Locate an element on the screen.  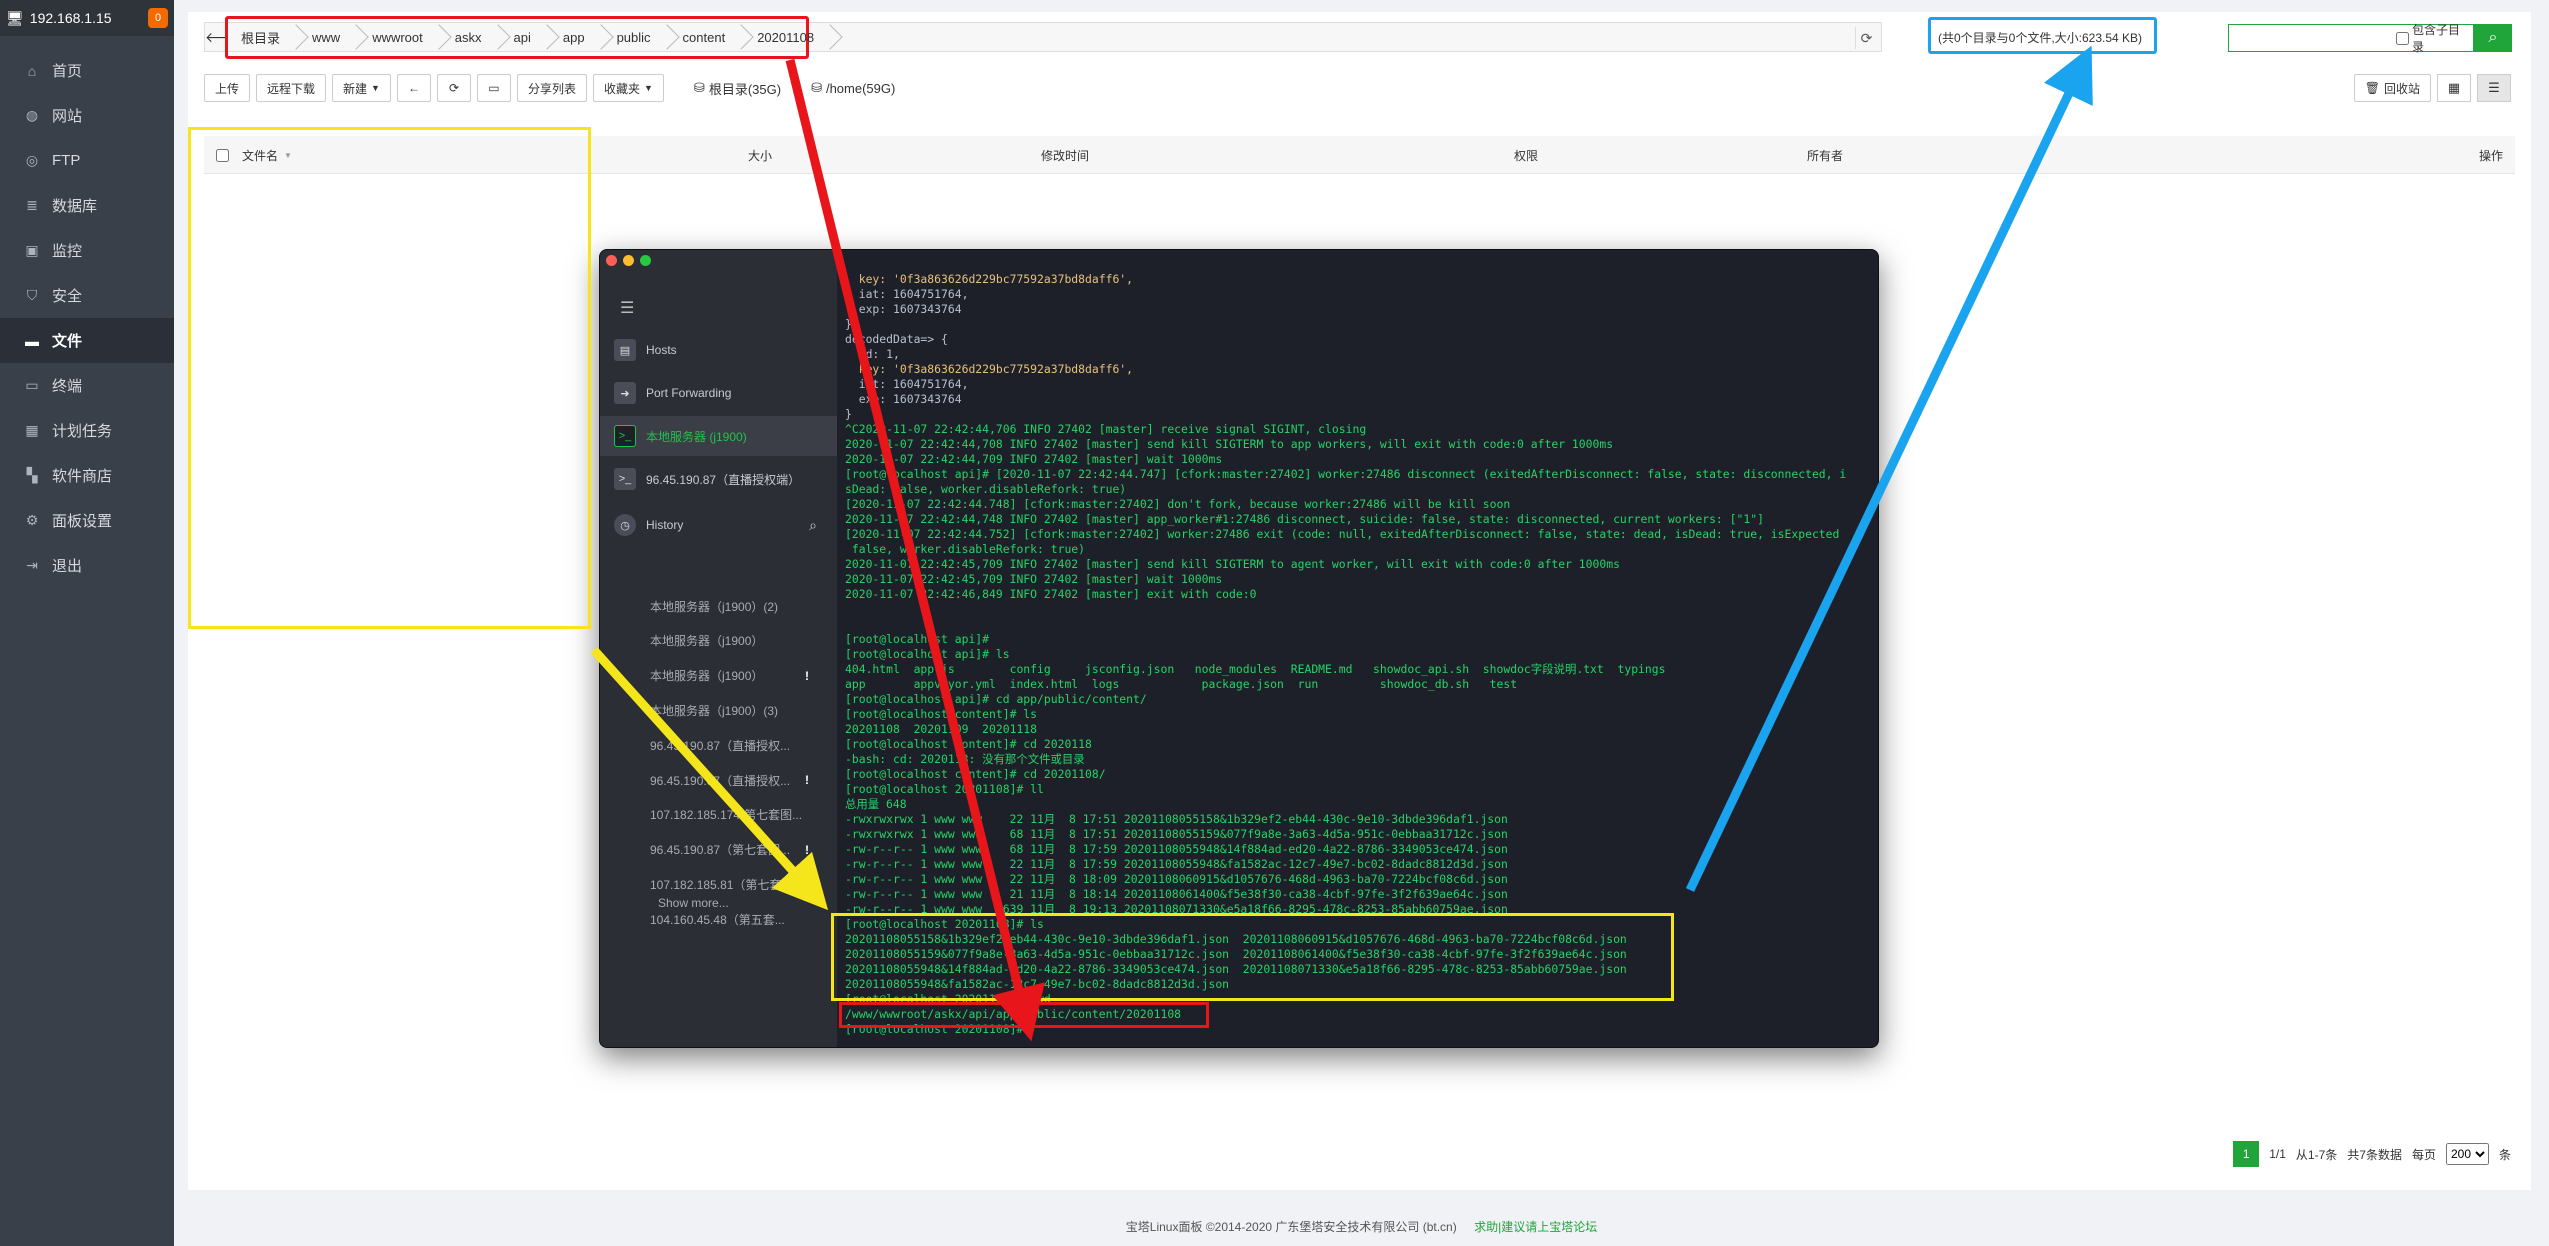
sidebar-item-0: ⌂ 首页 is located at coordinates (87, 70).